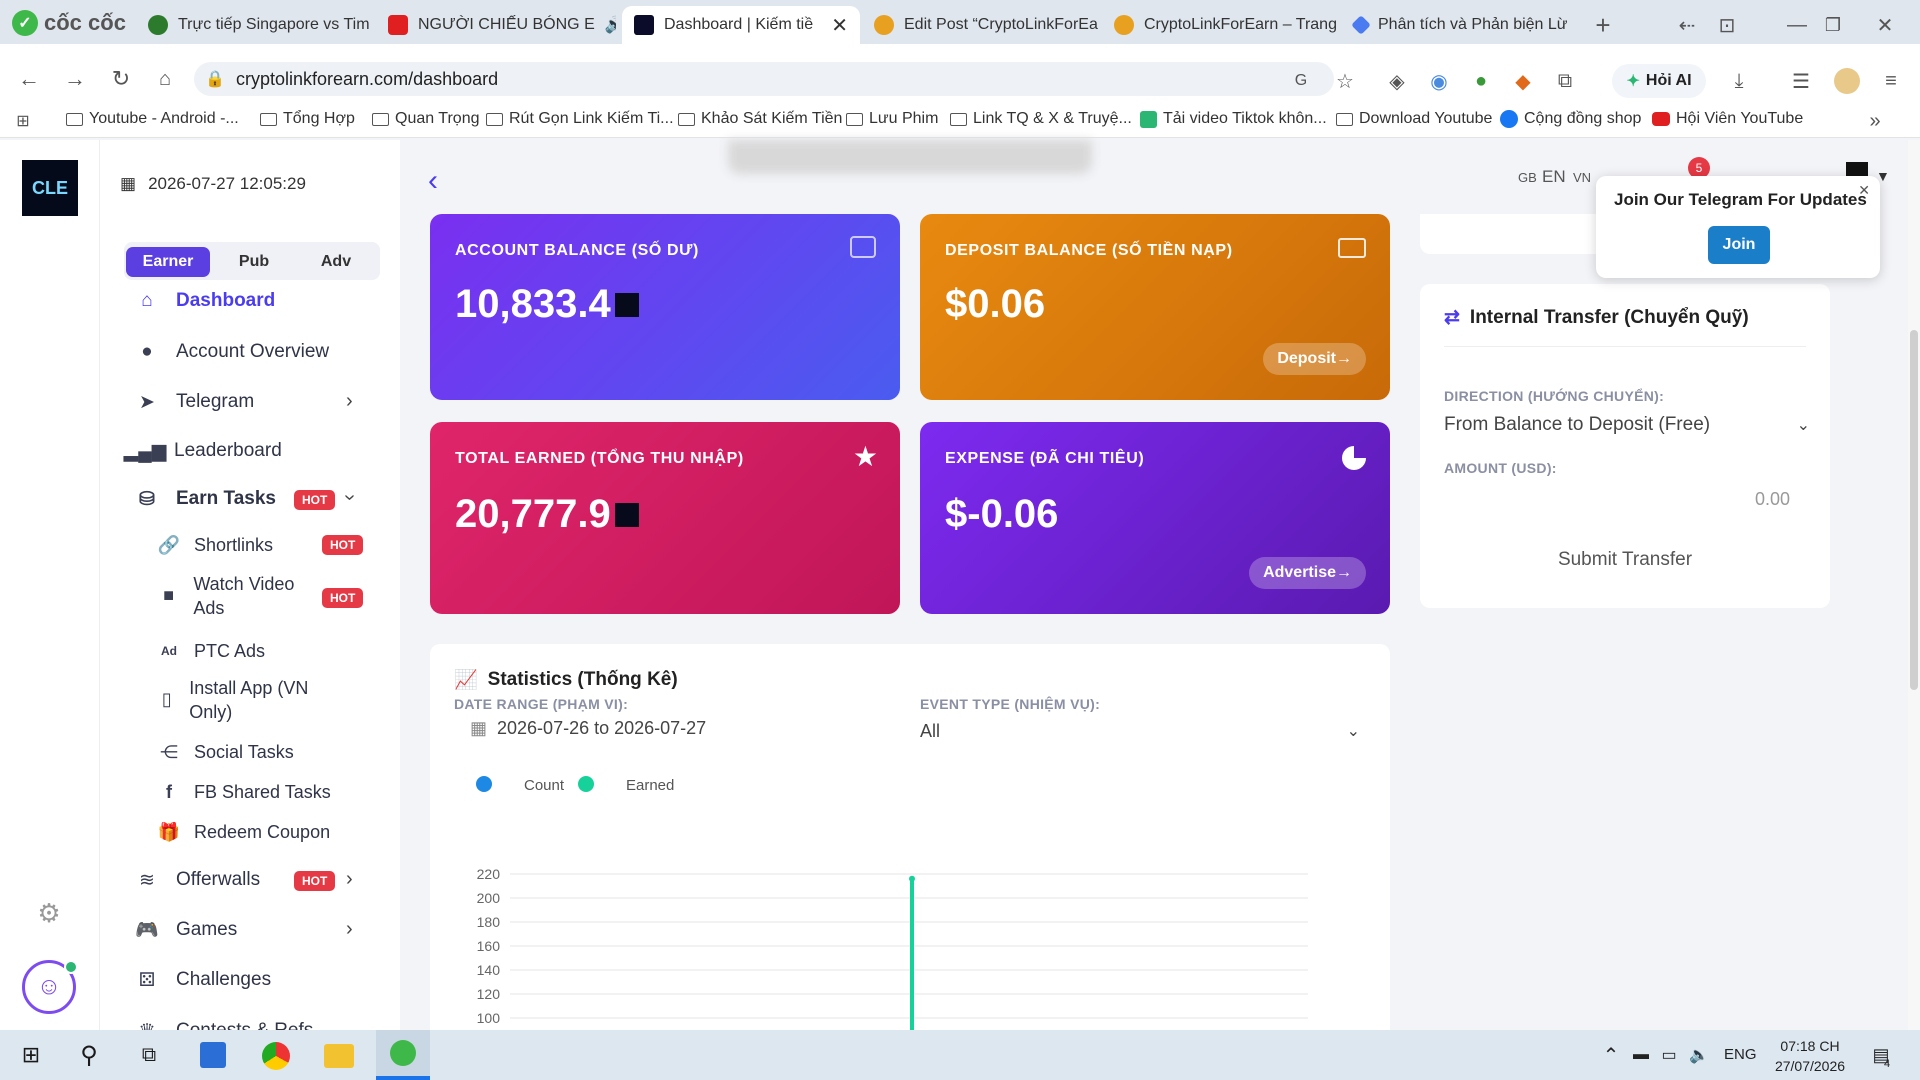 The height and width of the screenshot is (1080, 1920). Describe the element at coordinates (168, 262) in the screenshot. I see `role-tab-earner: Earner` at that location.